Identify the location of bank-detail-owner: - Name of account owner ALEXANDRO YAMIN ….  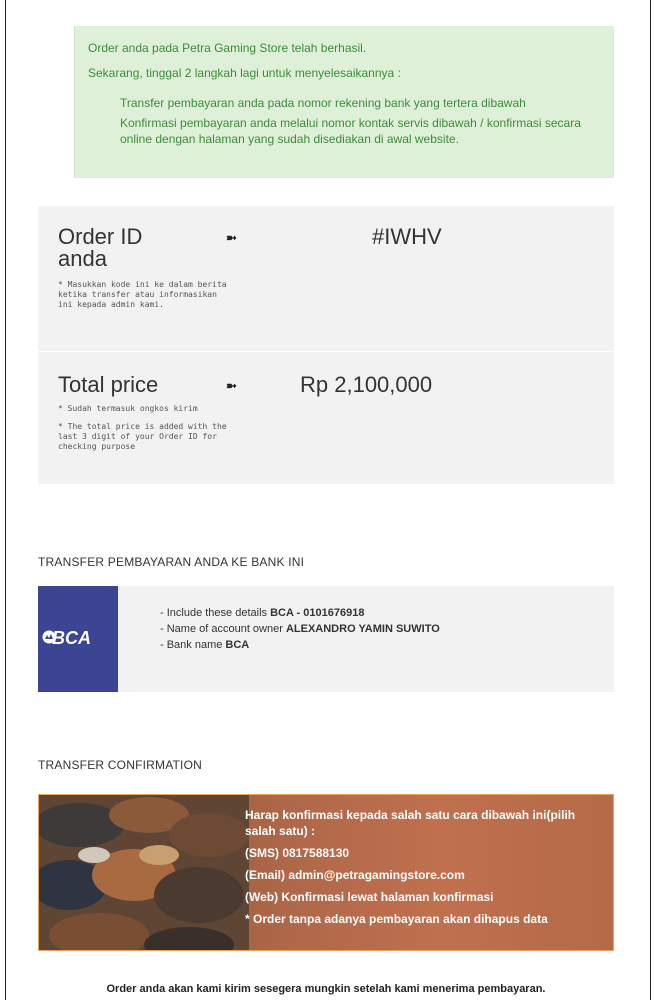
(300, 629).